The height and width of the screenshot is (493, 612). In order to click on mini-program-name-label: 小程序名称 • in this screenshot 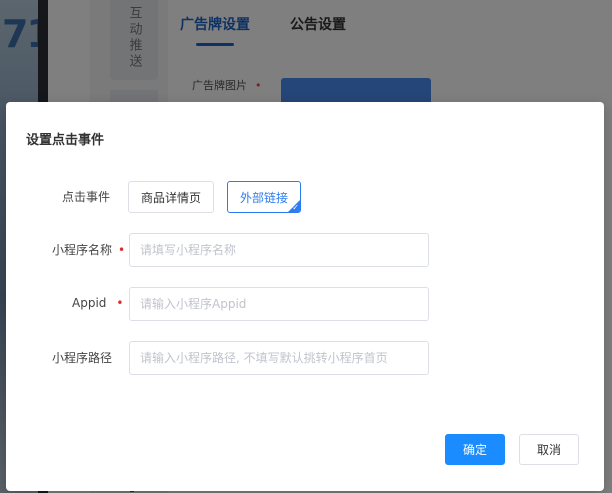, I will do `click(88, 249)`.